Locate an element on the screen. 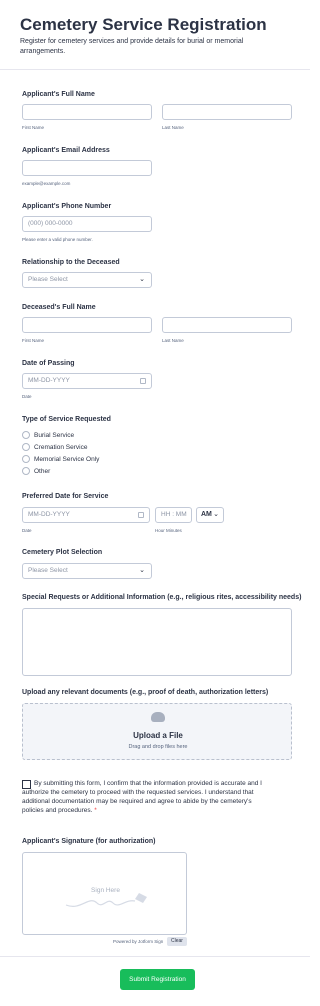 This screenshot has width=320, height=1006. radio-memorial: Memorial Service Only is located at coordinates (60, 459).